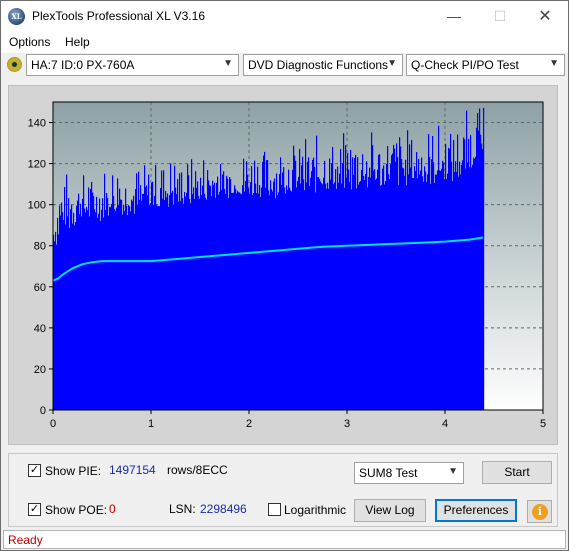 Image resolution: width=569 pixels, height=551 pixels. Describe the element at coordinates (315, 510) in the screenshot. I see `logarithmic-label: Logarithmic` at that location.